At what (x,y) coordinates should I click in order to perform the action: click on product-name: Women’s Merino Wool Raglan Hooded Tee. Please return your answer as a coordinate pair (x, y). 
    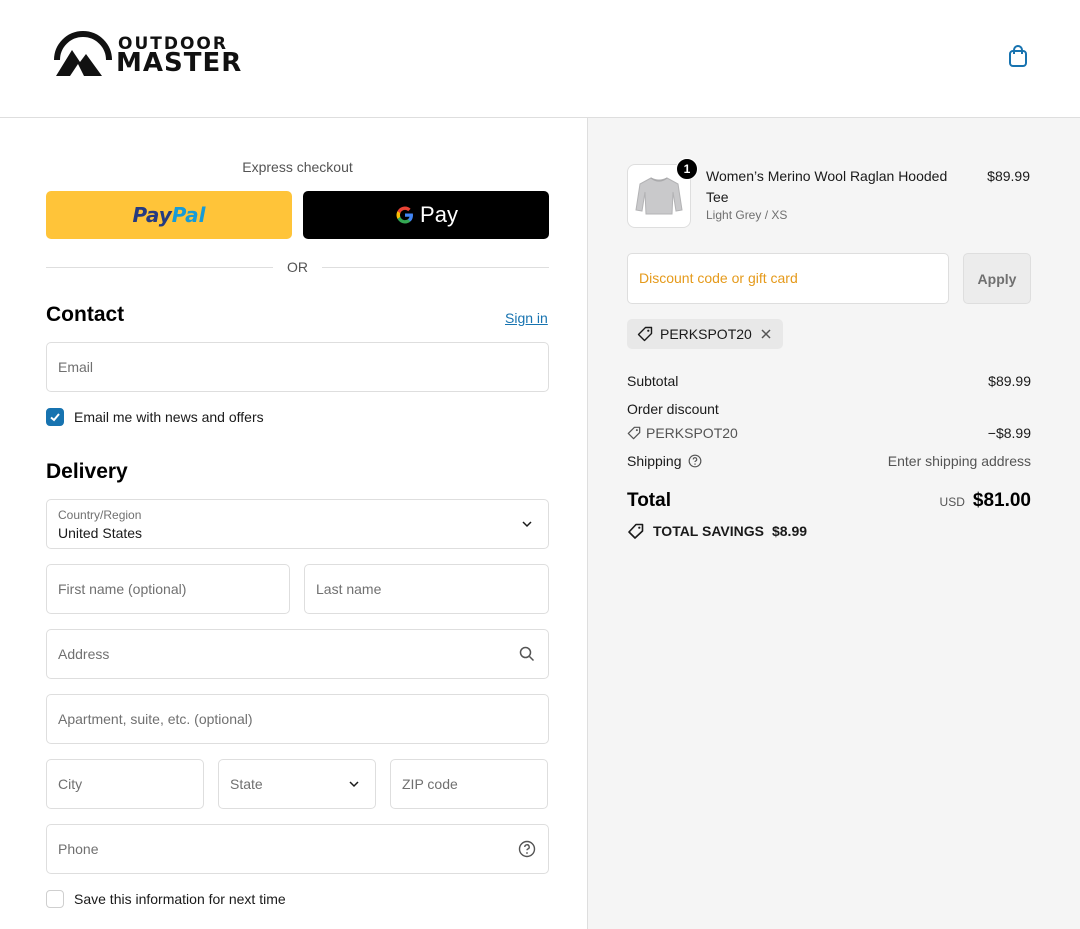
    Looking at the image, I should click on (827, 186).